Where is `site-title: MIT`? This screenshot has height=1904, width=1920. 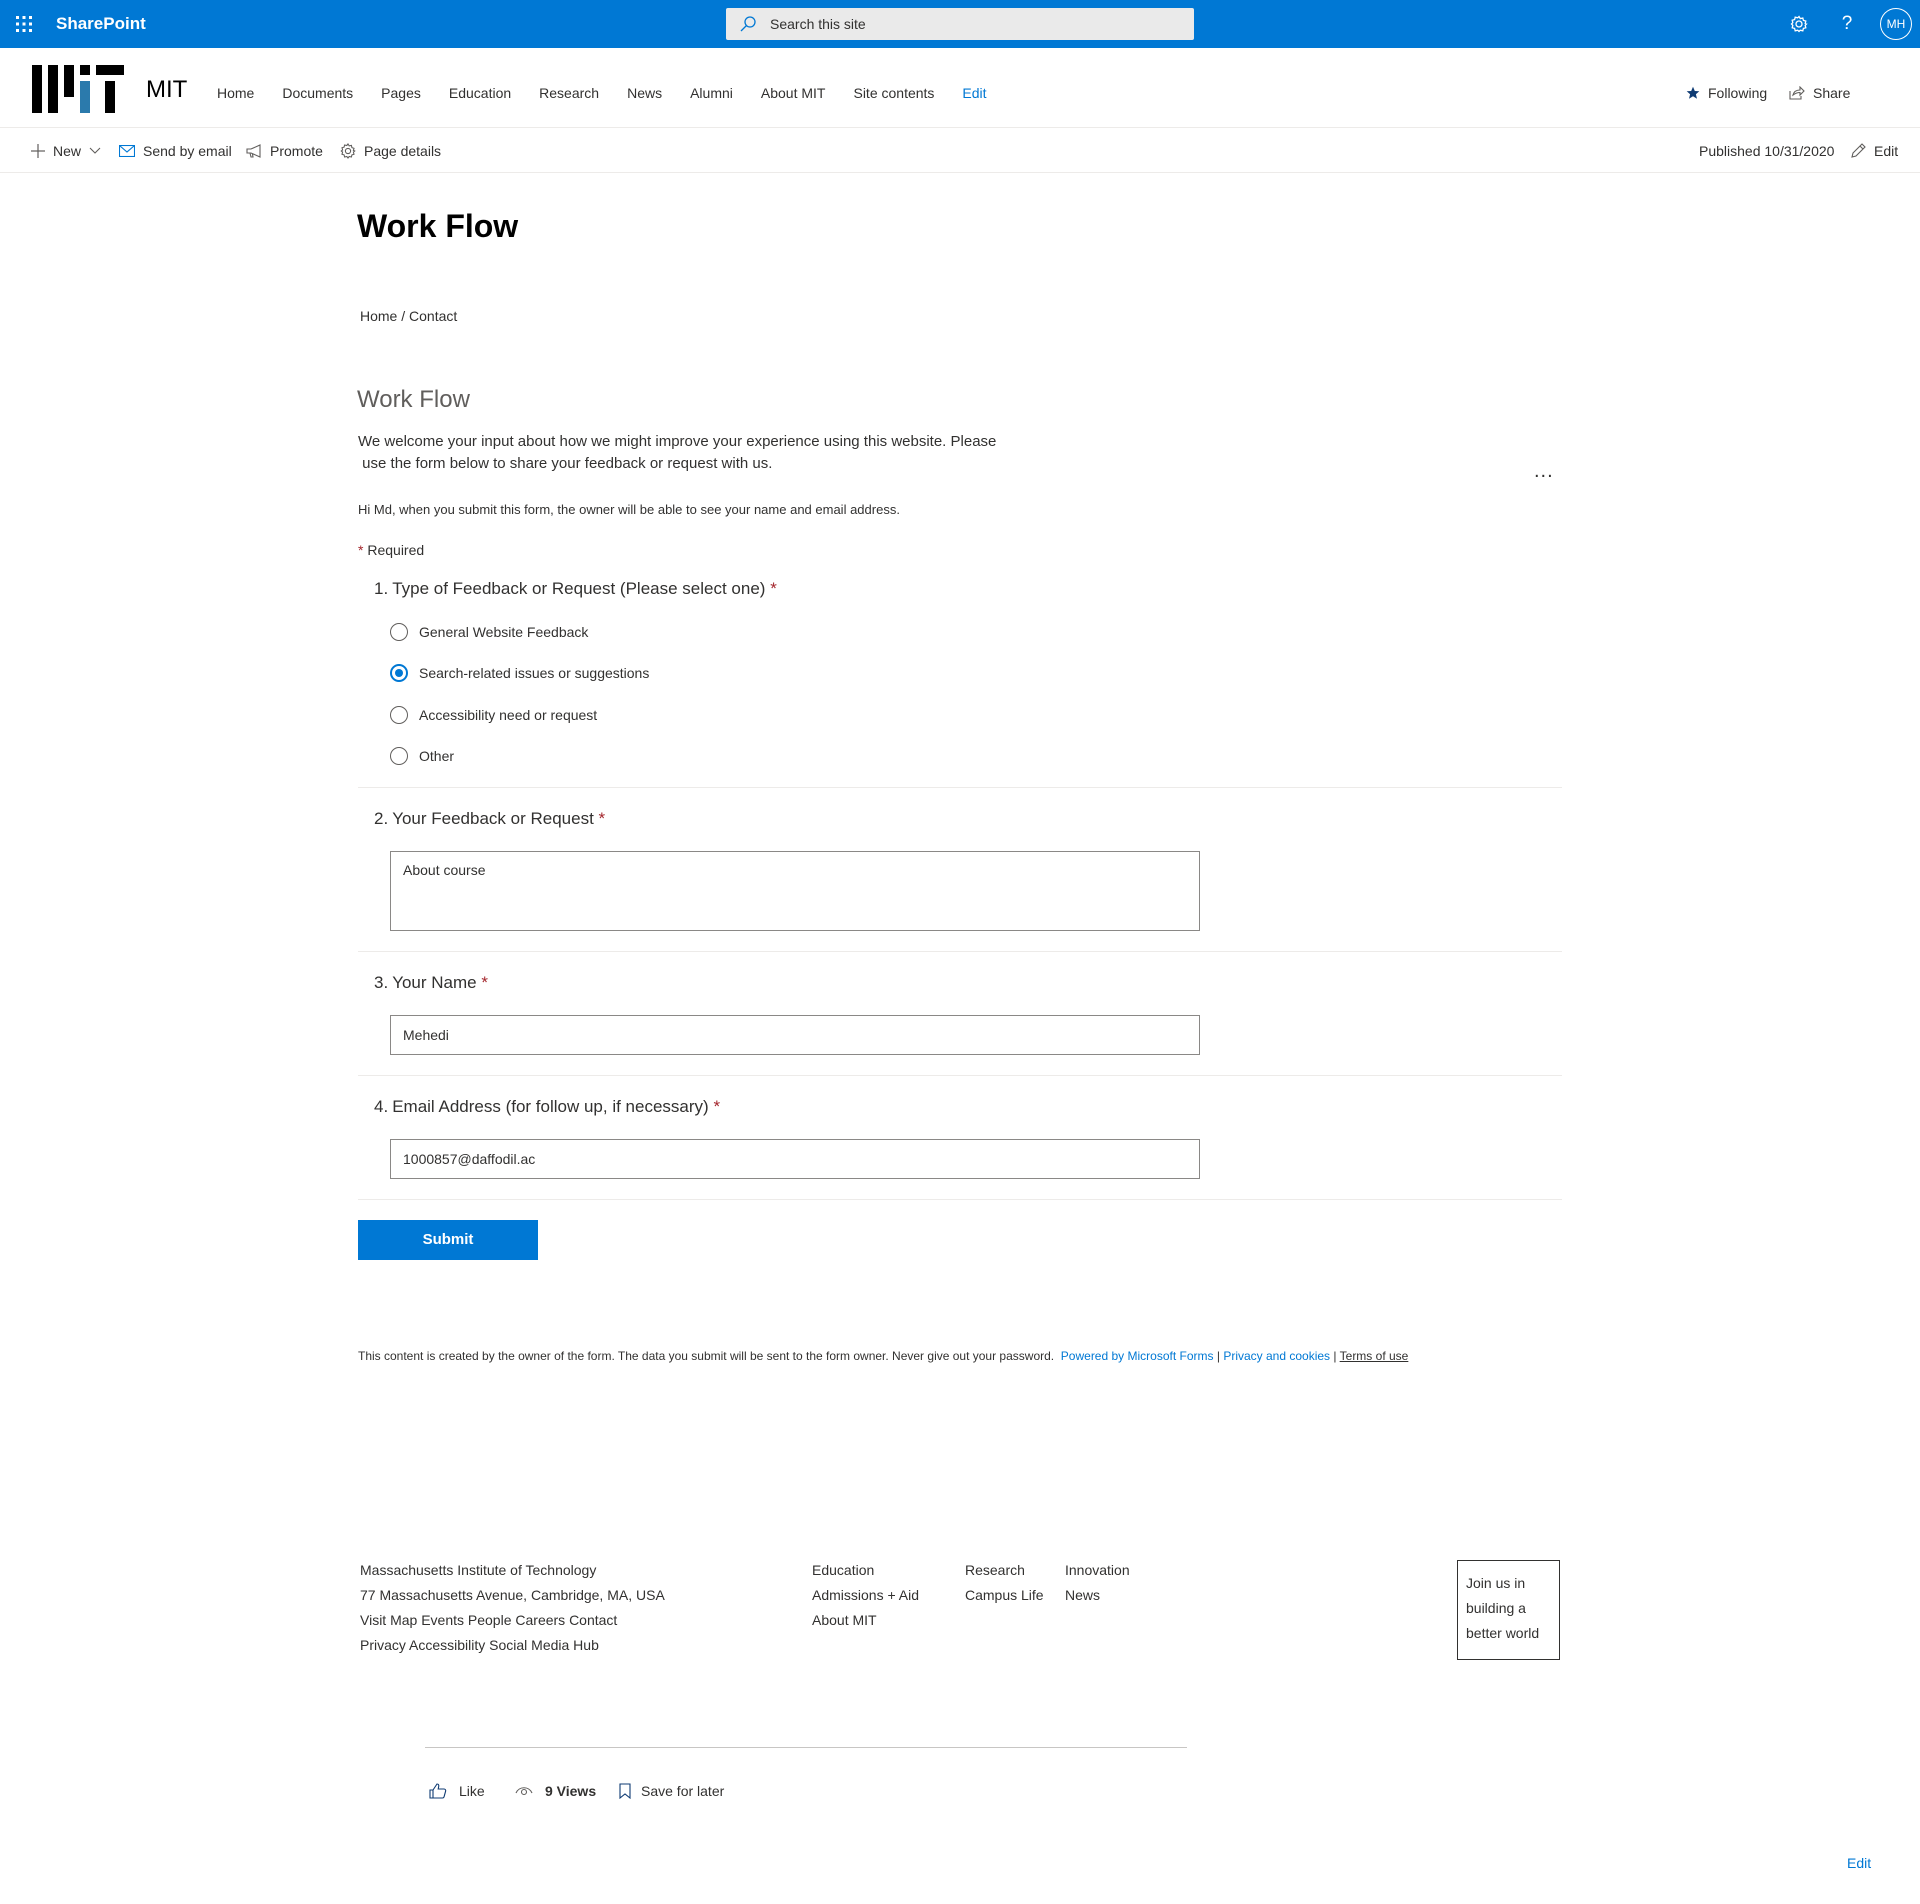
site-title: MIT is located at coordinates (166, 90).